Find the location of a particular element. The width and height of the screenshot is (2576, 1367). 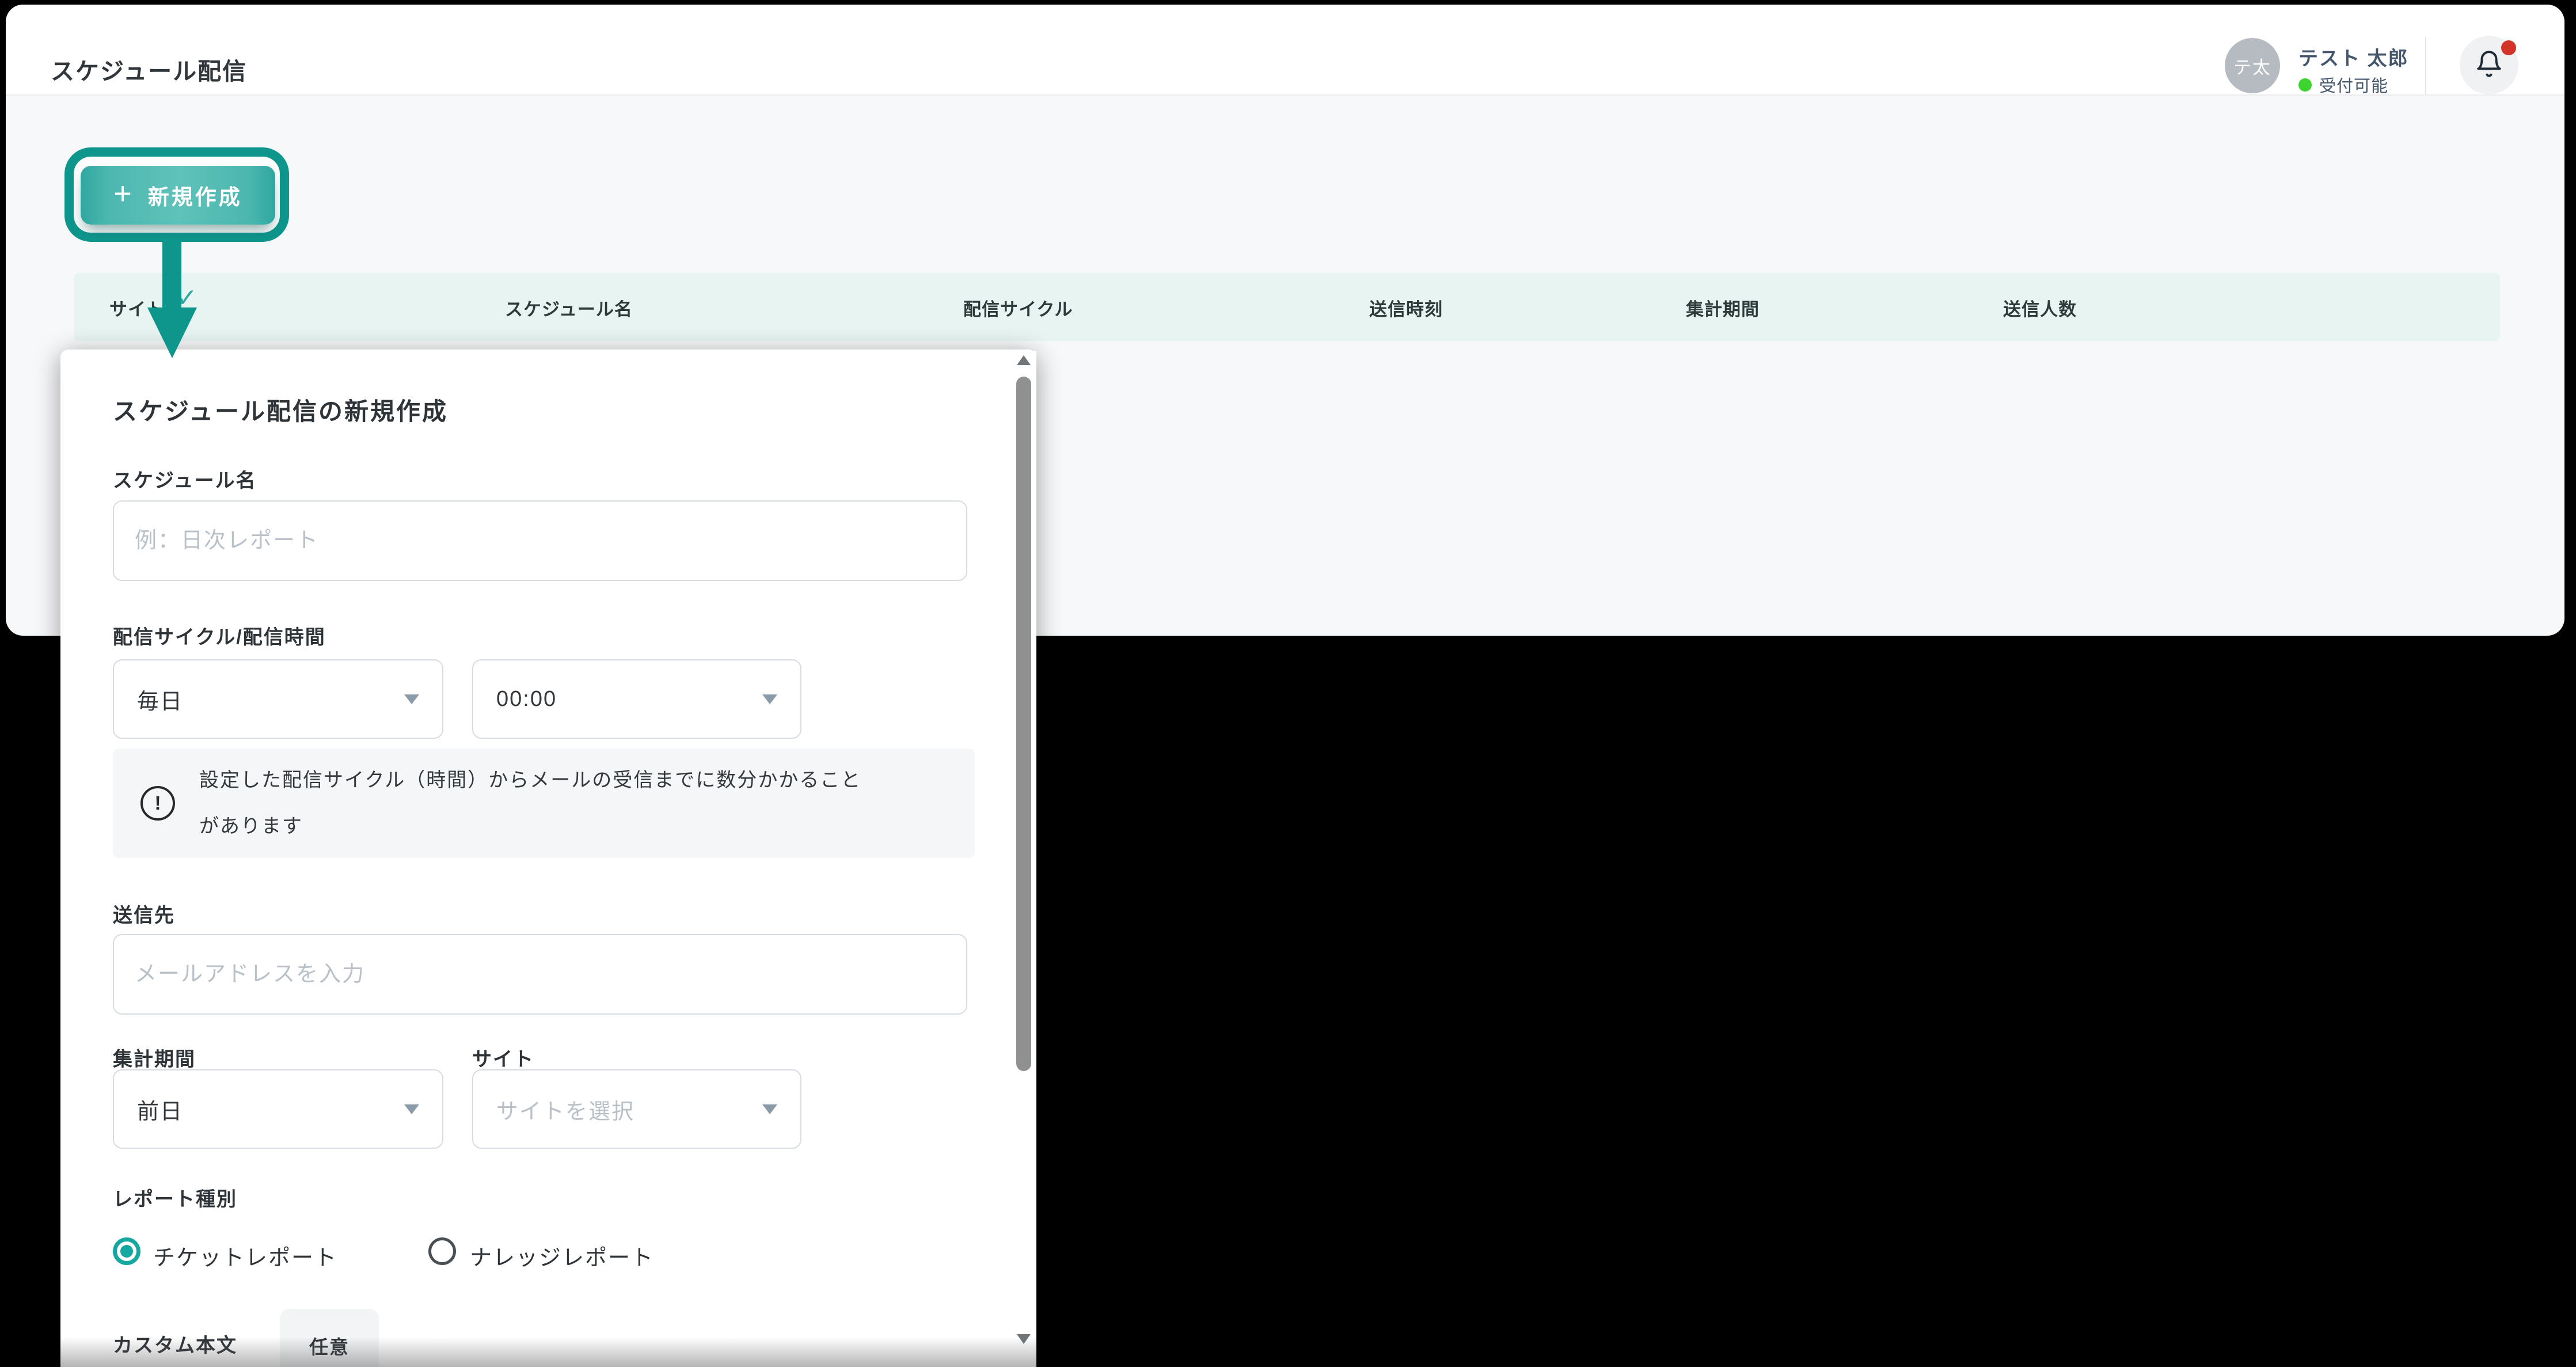

schedule-name-input is located at coordinates (540, 540).